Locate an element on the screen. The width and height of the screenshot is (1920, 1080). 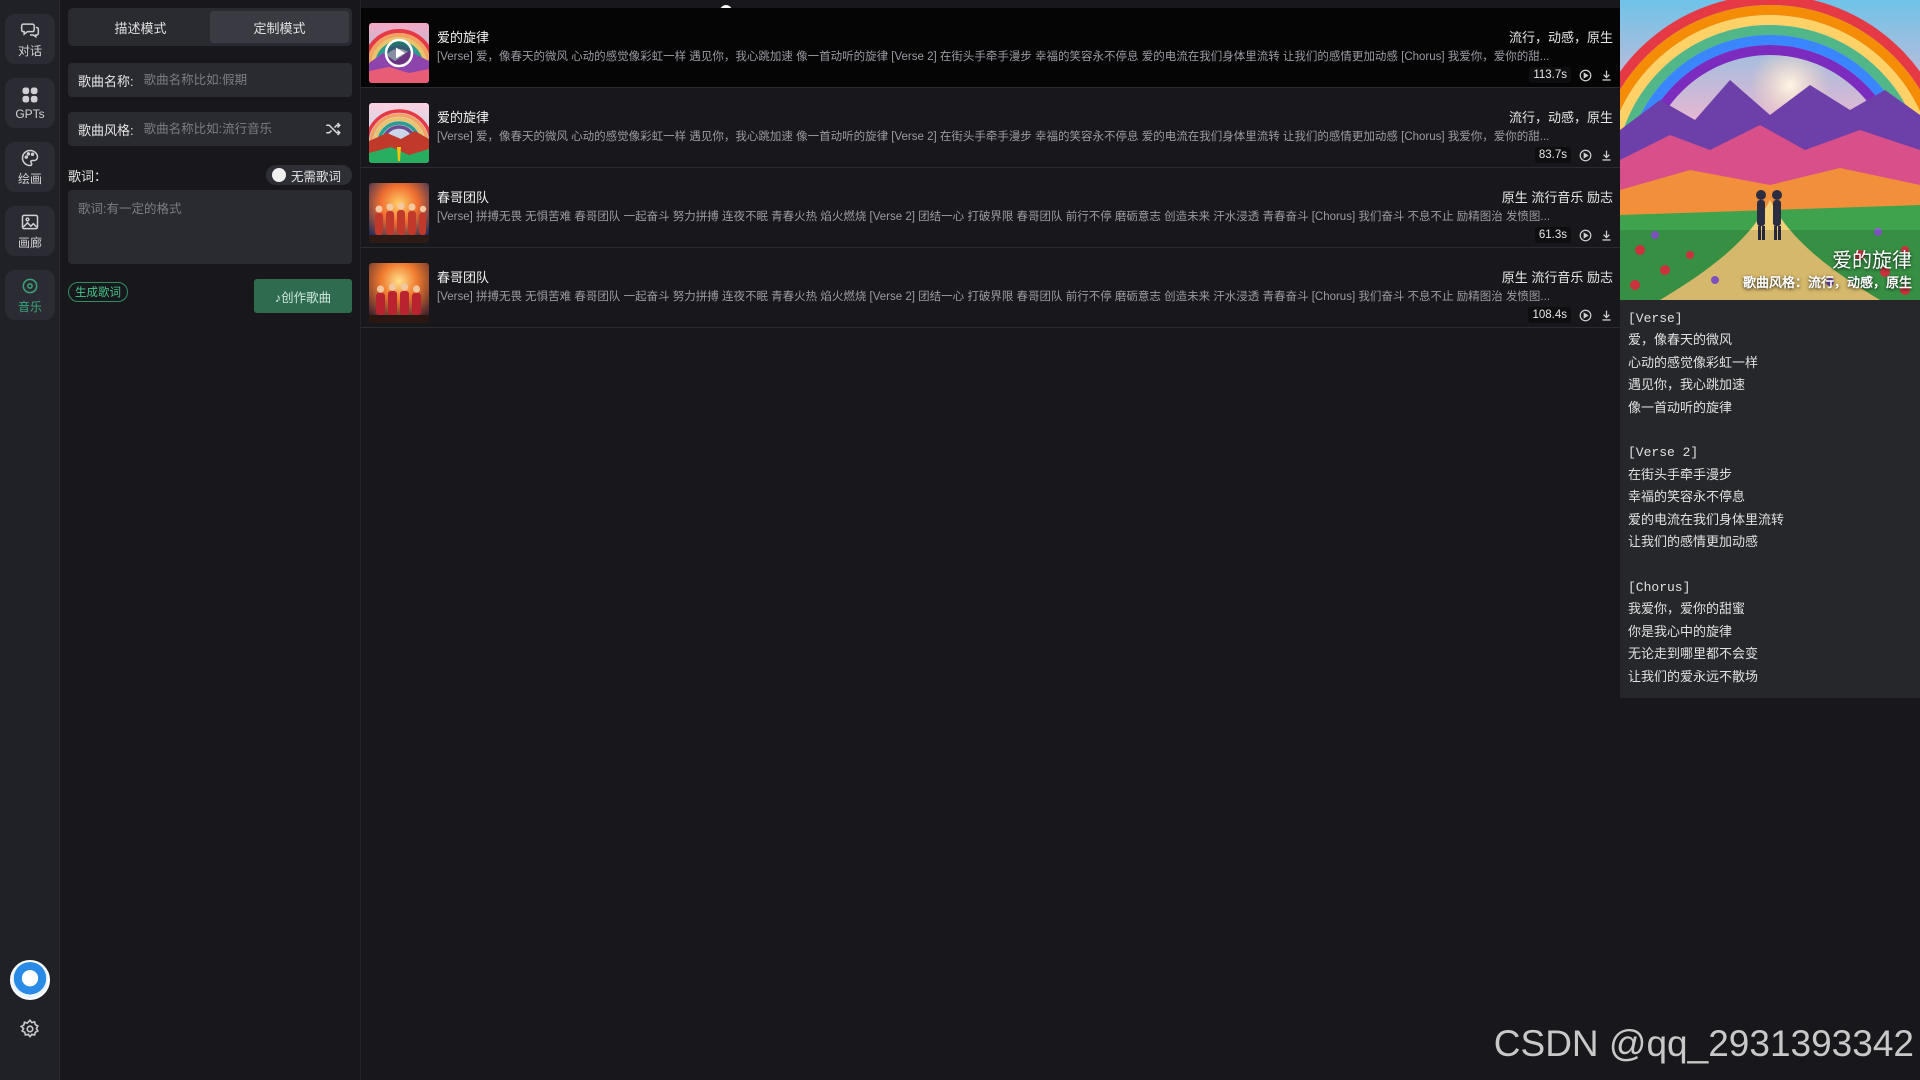
song-duration: 61.3s is located at coordinates (1552, 235).